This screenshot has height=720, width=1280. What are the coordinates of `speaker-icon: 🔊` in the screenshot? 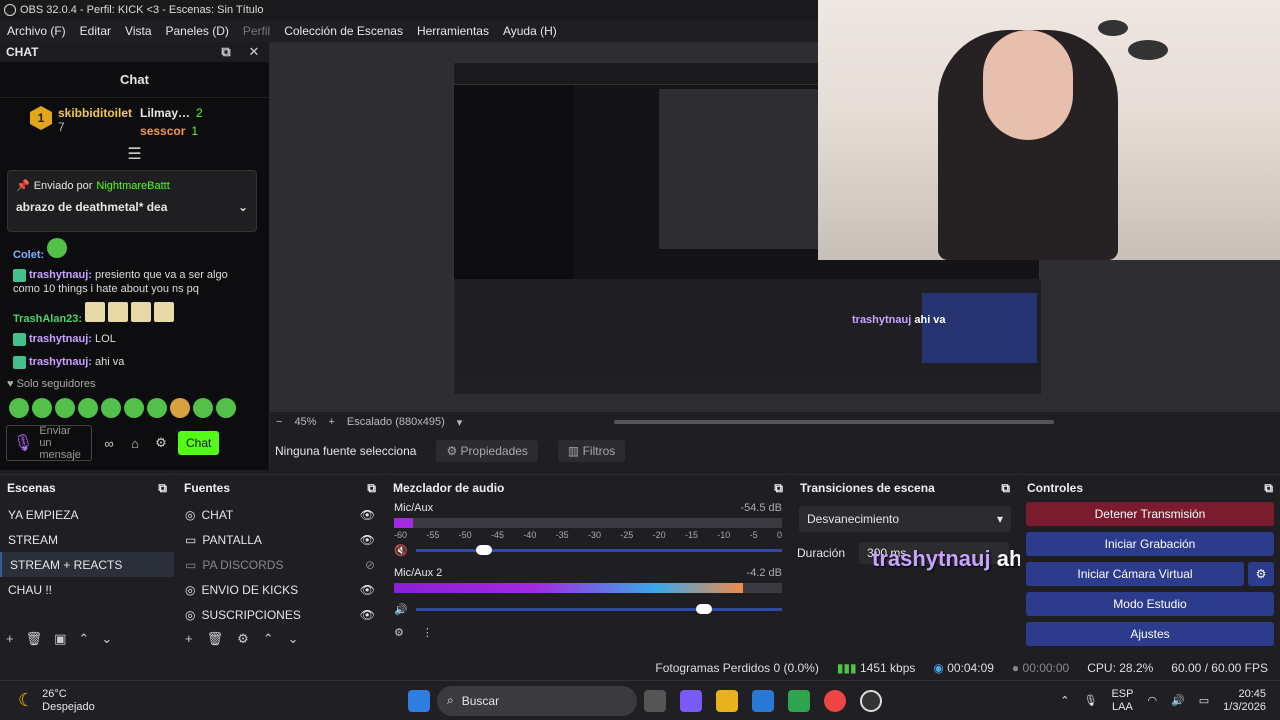 It's located at (401, 609).